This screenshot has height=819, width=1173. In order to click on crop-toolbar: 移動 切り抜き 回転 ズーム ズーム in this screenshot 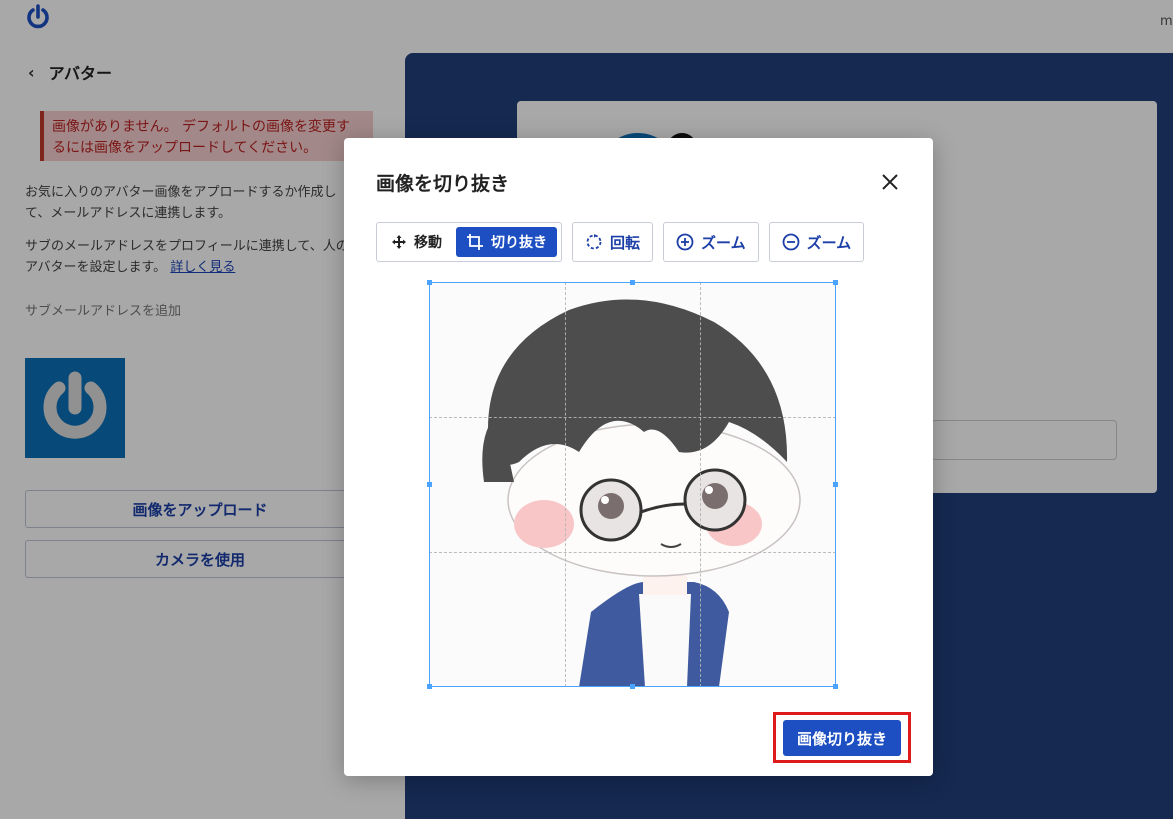, I will do `click(620, 242)`.